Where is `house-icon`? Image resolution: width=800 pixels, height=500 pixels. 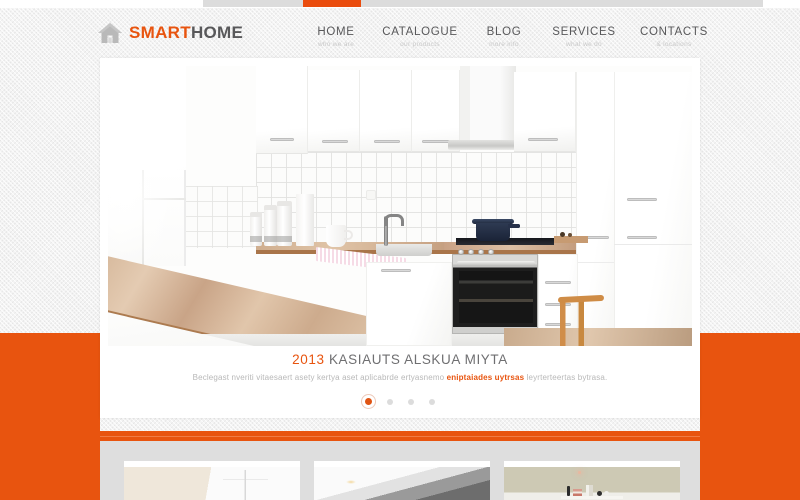
house-icon is located at coordinates (110, 33).